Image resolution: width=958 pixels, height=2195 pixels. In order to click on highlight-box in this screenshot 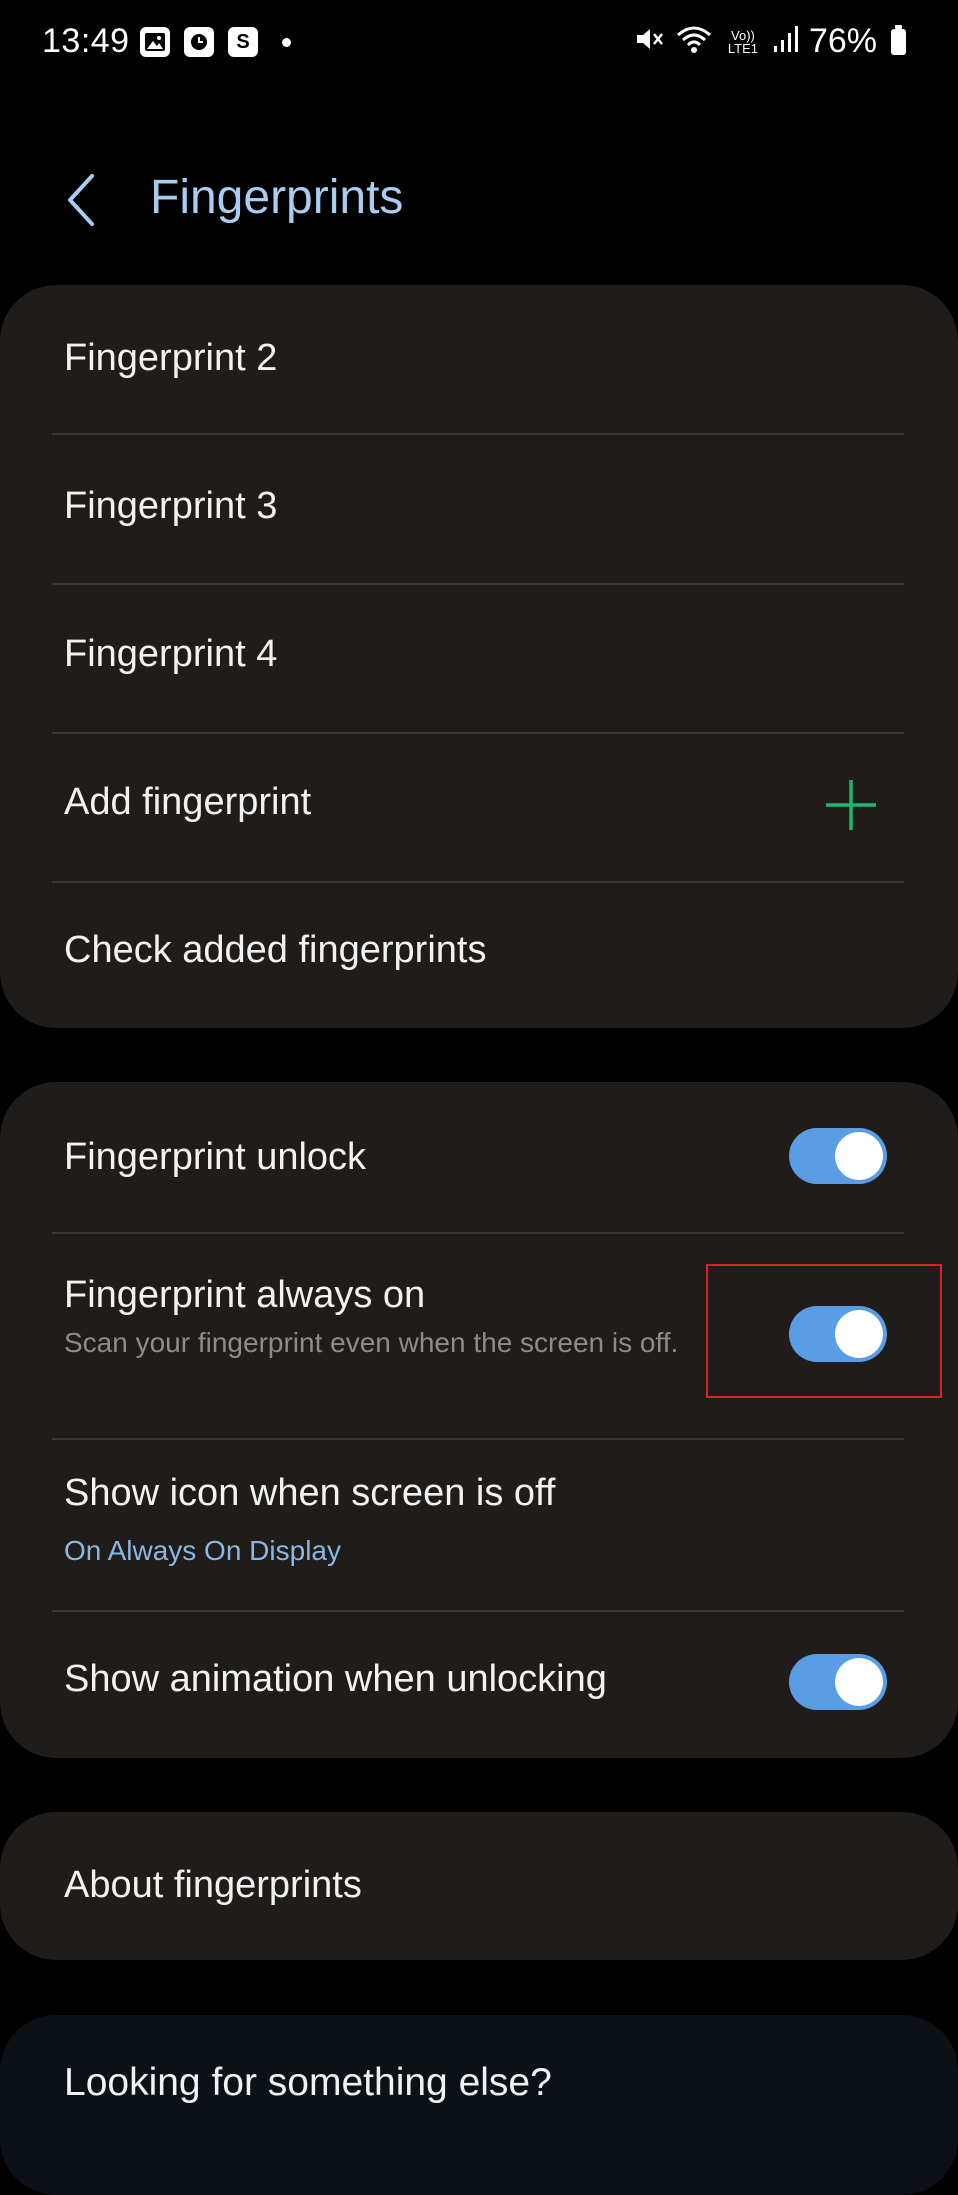, I will do `click(824, 1331)`.